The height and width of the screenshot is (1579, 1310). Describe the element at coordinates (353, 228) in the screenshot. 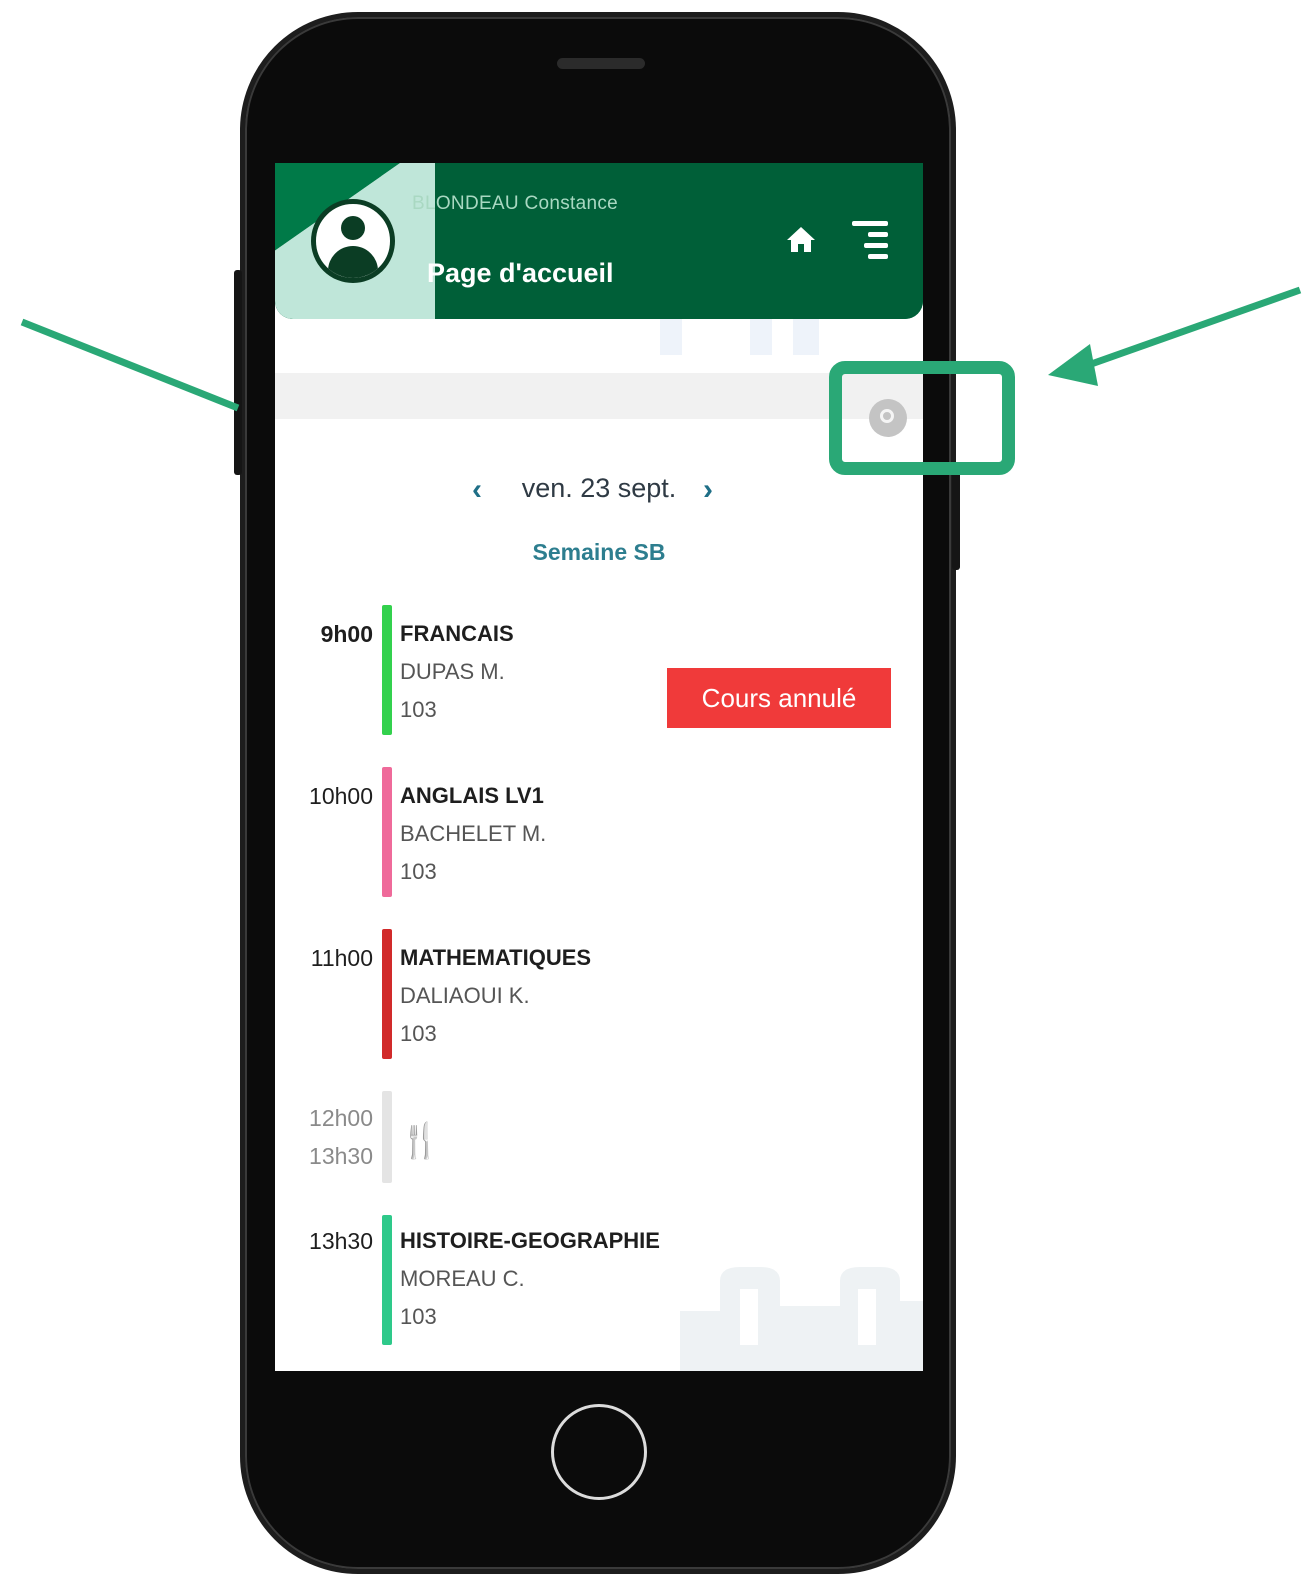

I see `avatar-head` at that location.